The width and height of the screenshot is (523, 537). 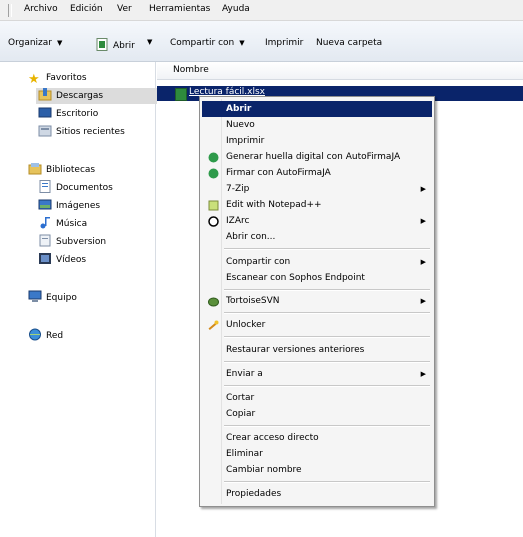 I want to click on menu-item-notepadpp: Edit with Notepad++, so click(x=317, y=205).